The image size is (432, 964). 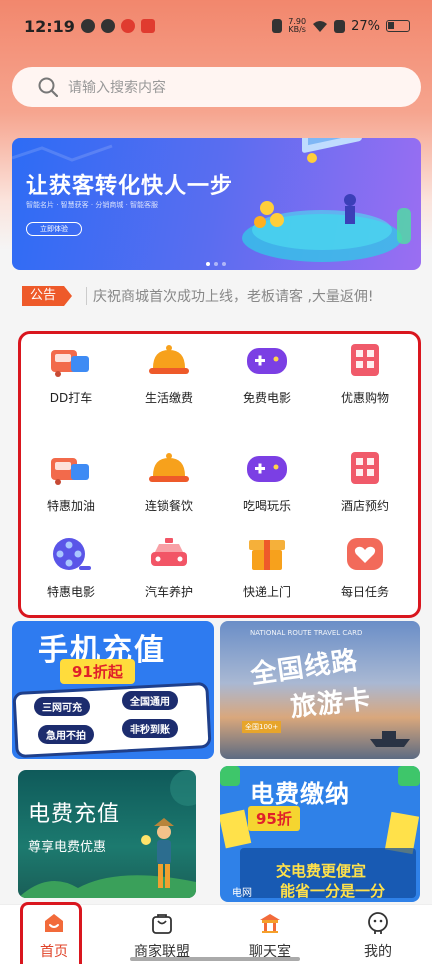 What do you see at coordinates (107, 26) in the screenshot?
I see `cloud-icon` at bounding box center [107, 26].